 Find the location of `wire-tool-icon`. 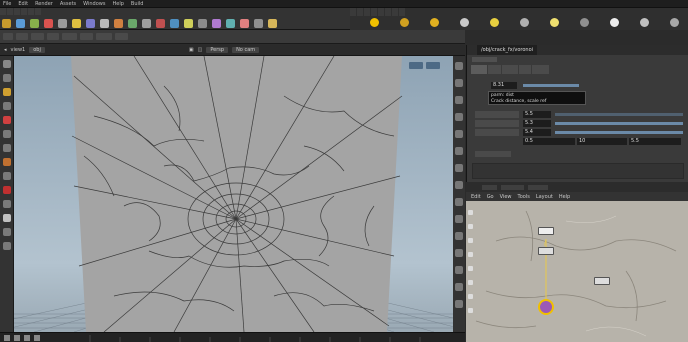

wire-tool-icon is located at coordinates (6, 232).